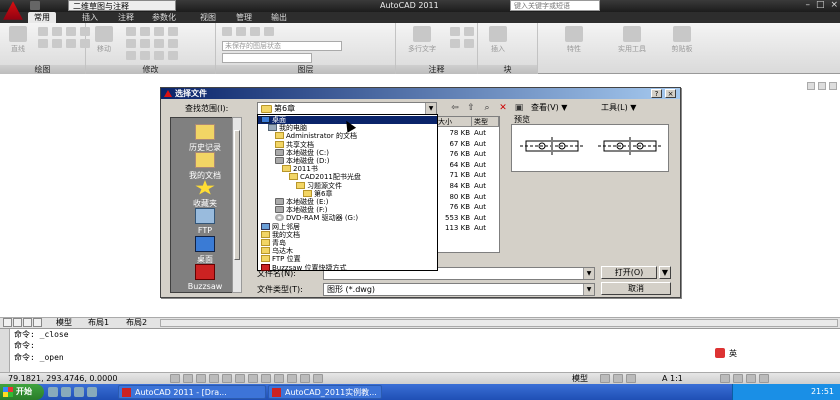 This screenshot has width=840, height=400. What do you see at coordinates (37, 322) in the screenshot?
I see `last-tab-icon` at bounding box center [37, 322].